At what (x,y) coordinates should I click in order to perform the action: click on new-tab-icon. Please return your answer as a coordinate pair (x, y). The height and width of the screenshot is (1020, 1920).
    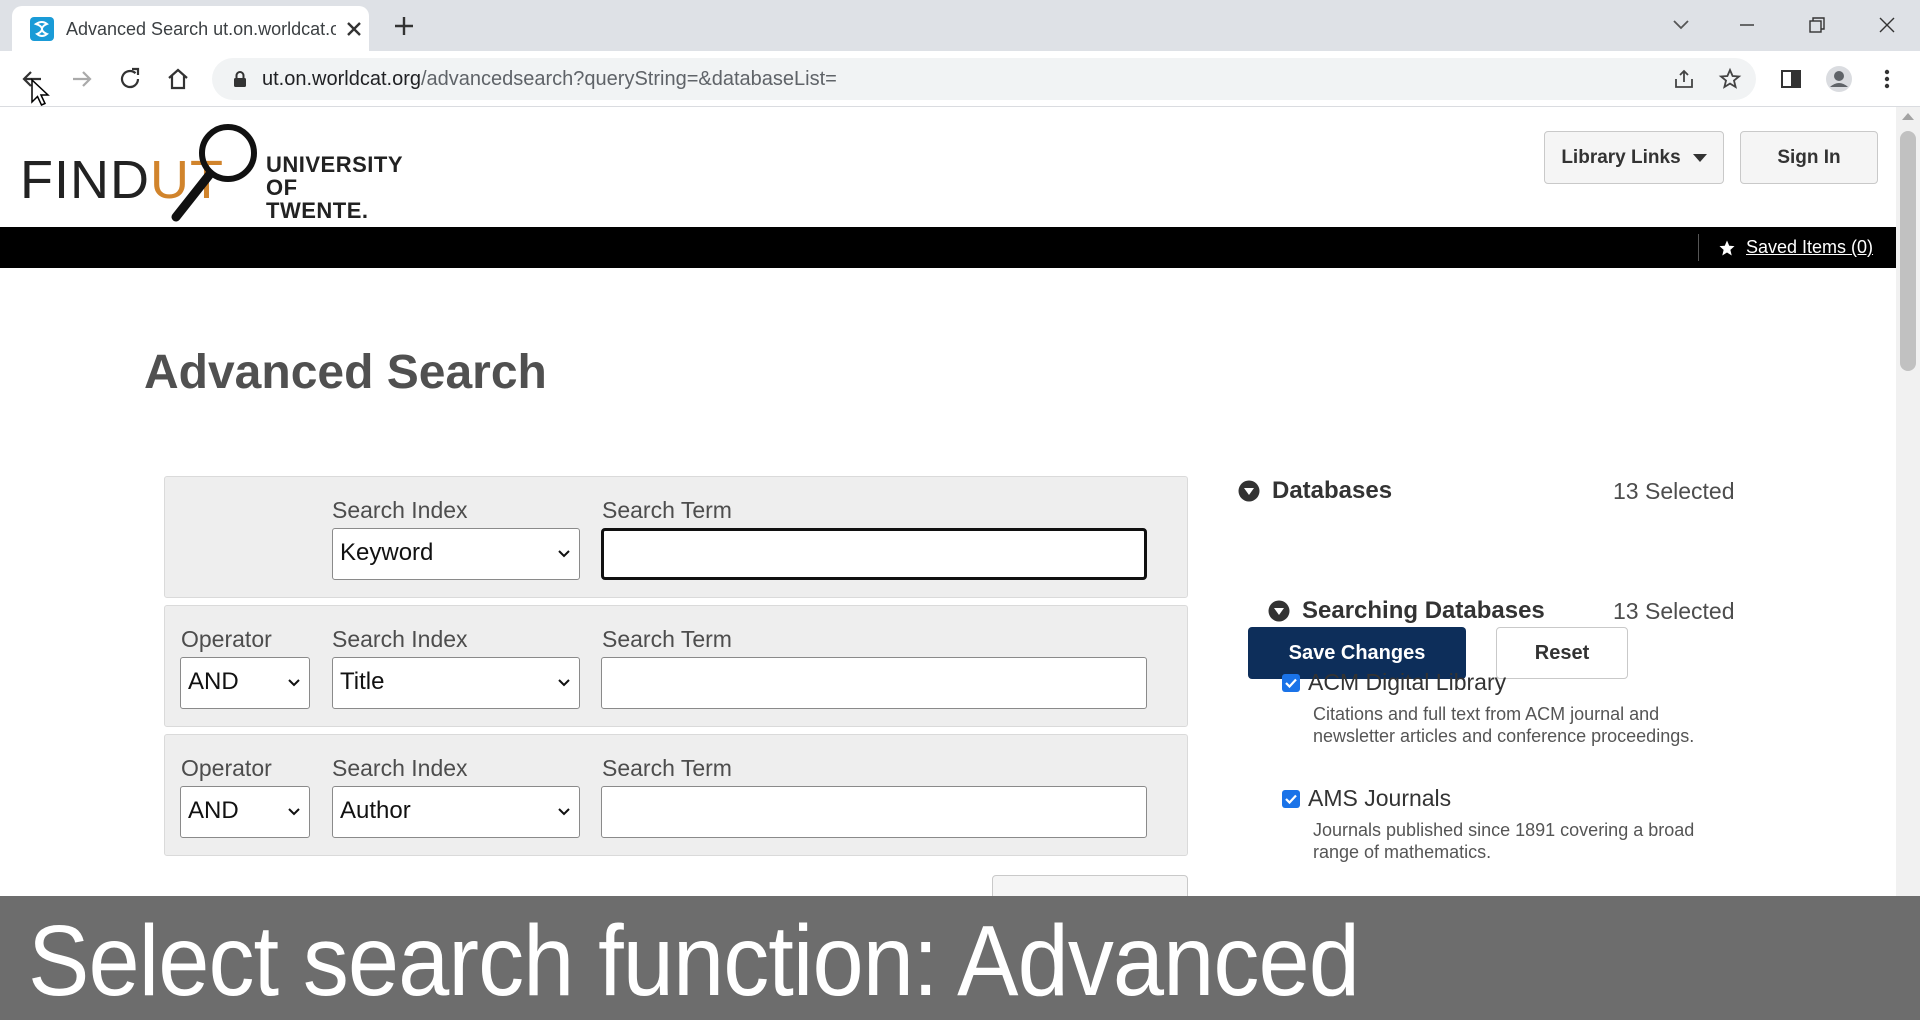
    Looking at the image, I should click on (404, 26).